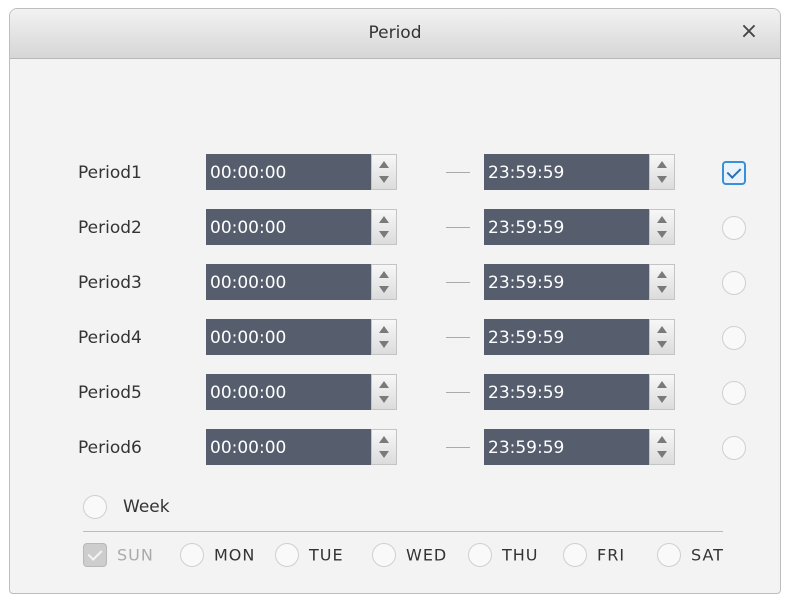 The image size is (787, 598). I want to click on period-row: Period6 00:00:00 23:59:59, so click(395, 449).